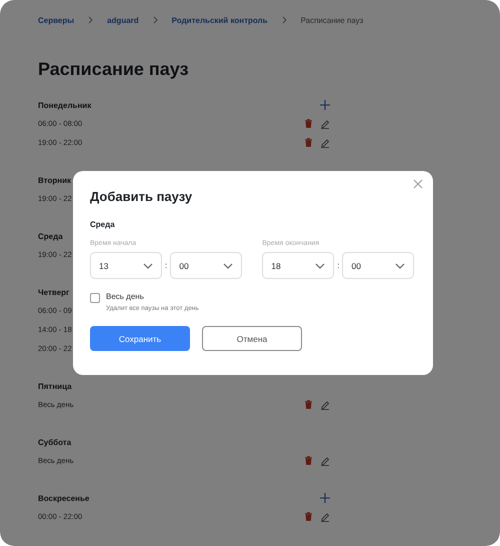 The image size is (500, 546). What do you see at coordinates (54, 292) in the screenshot?
I see `day-heading: Четверг` at bounding box center [54, 292].